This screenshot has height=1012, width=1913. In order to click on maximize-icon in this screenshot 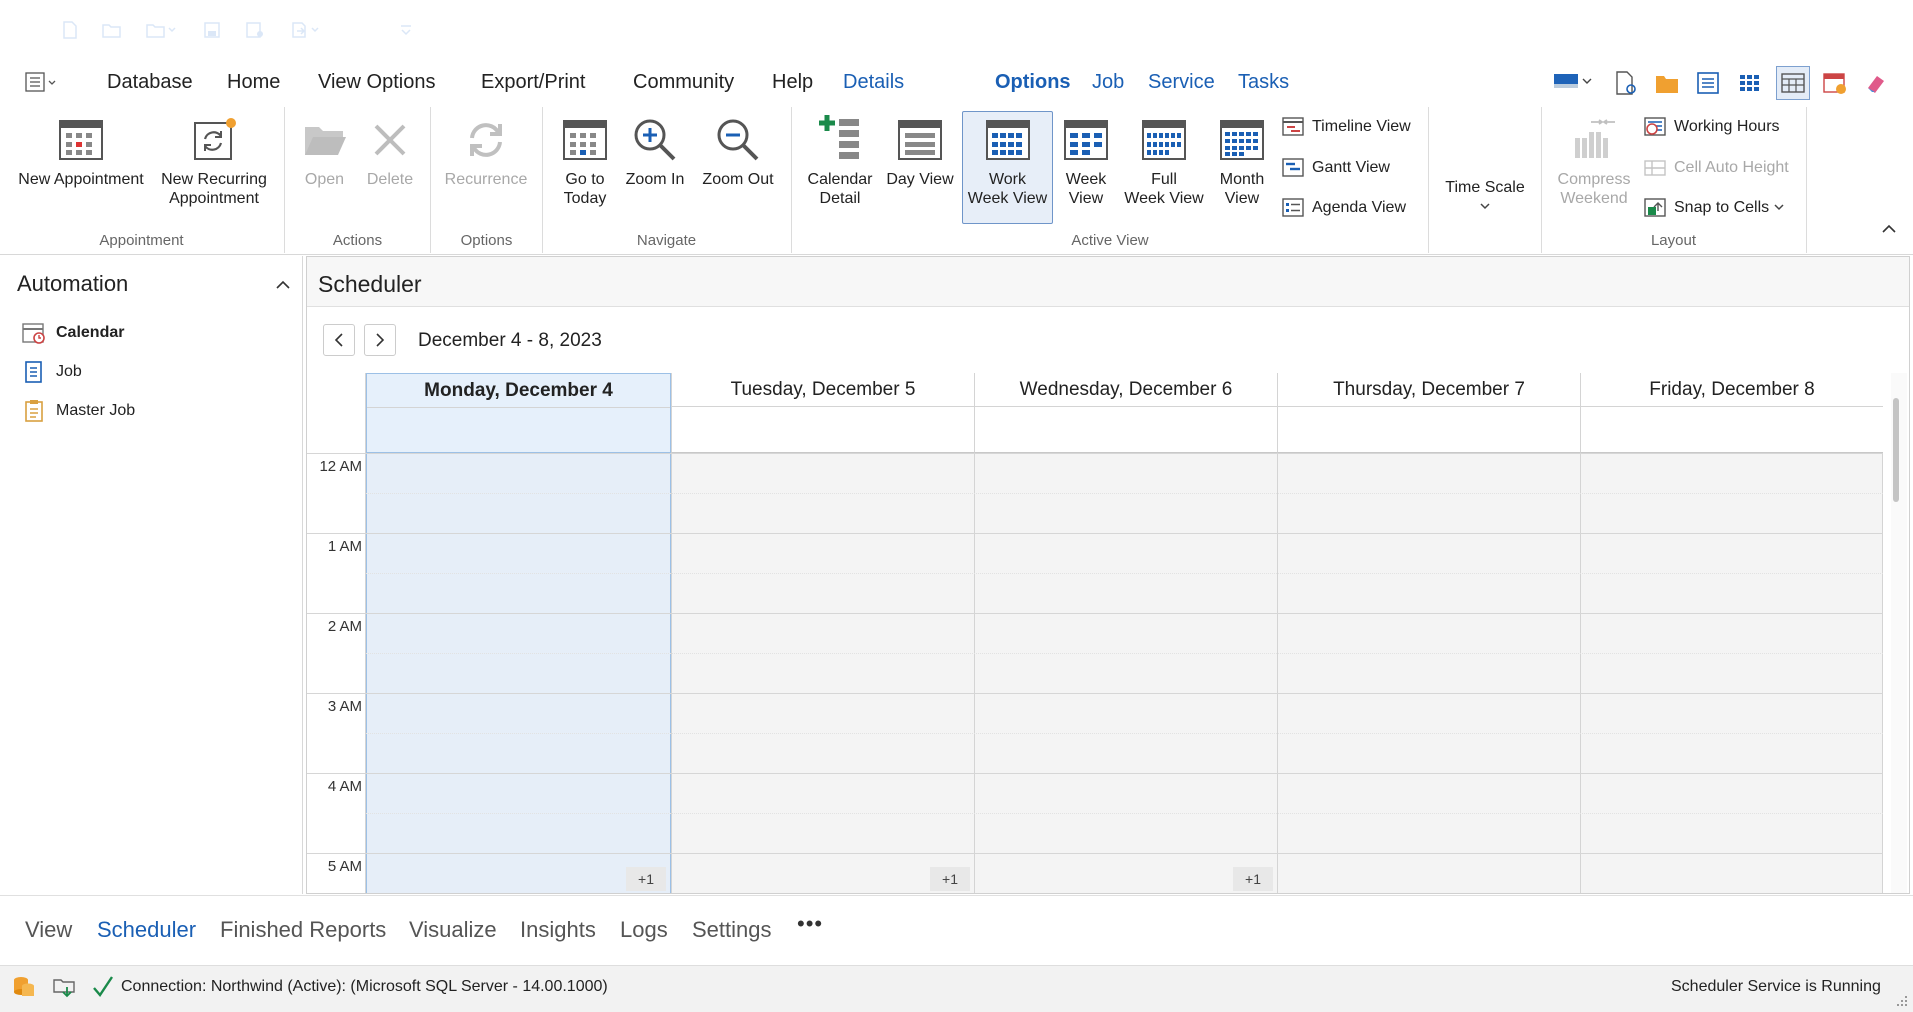, I will do `click(1819, 30)`.